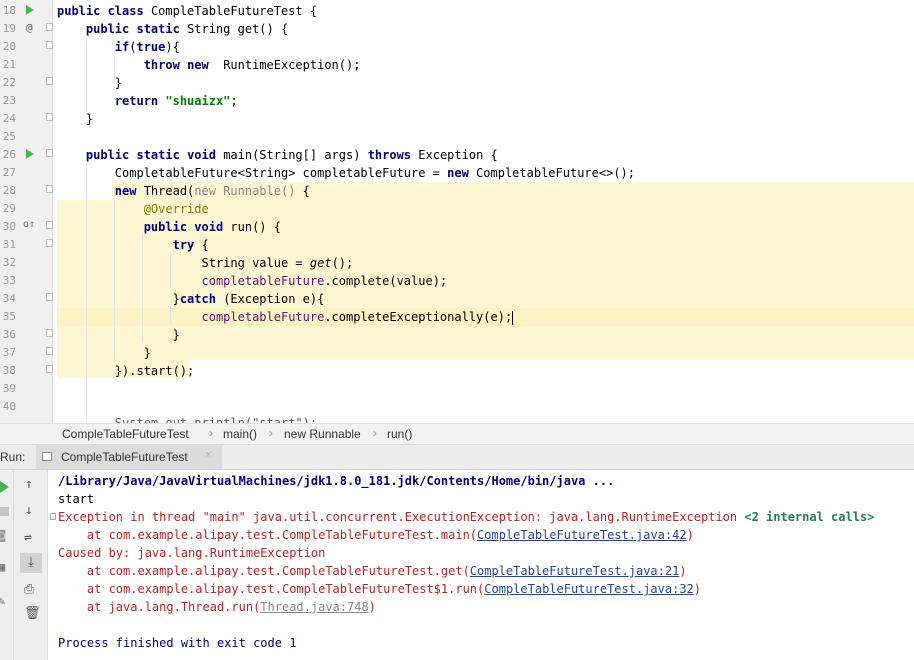 This screenshot has height=660, width=914. I want to click on frame-method: java.lang.Thread.run(, so click(184, 607).